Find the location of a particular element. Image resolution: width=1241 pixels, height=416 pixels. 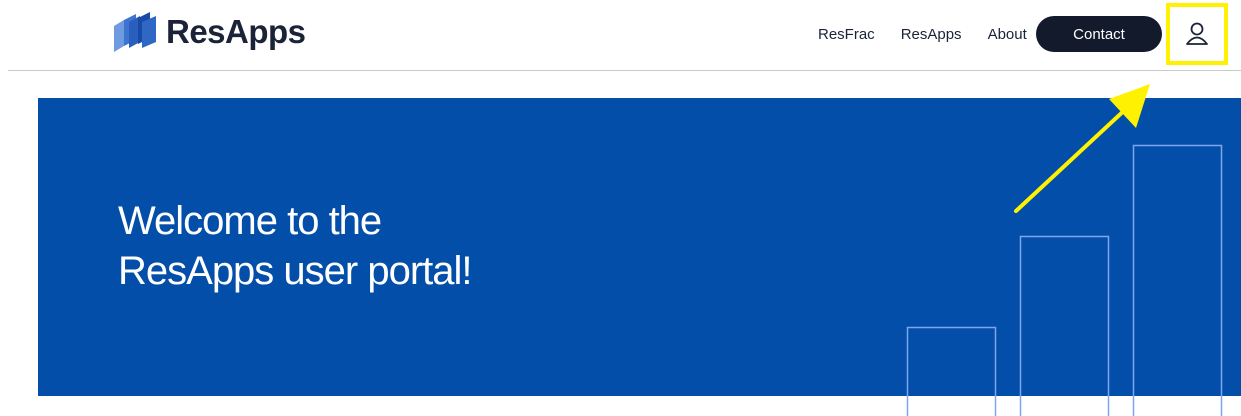

brand-name: ResApps is located at coordinates (236, 31).